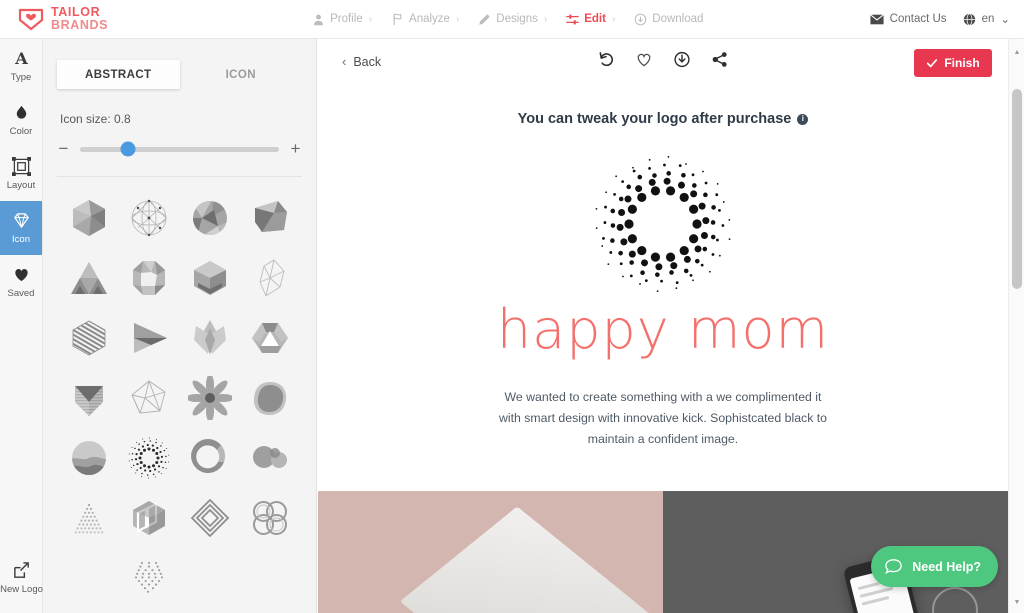 The image size is (1024, 613). I want to click on icon-cell-dotted-ring, so click(149, 458).